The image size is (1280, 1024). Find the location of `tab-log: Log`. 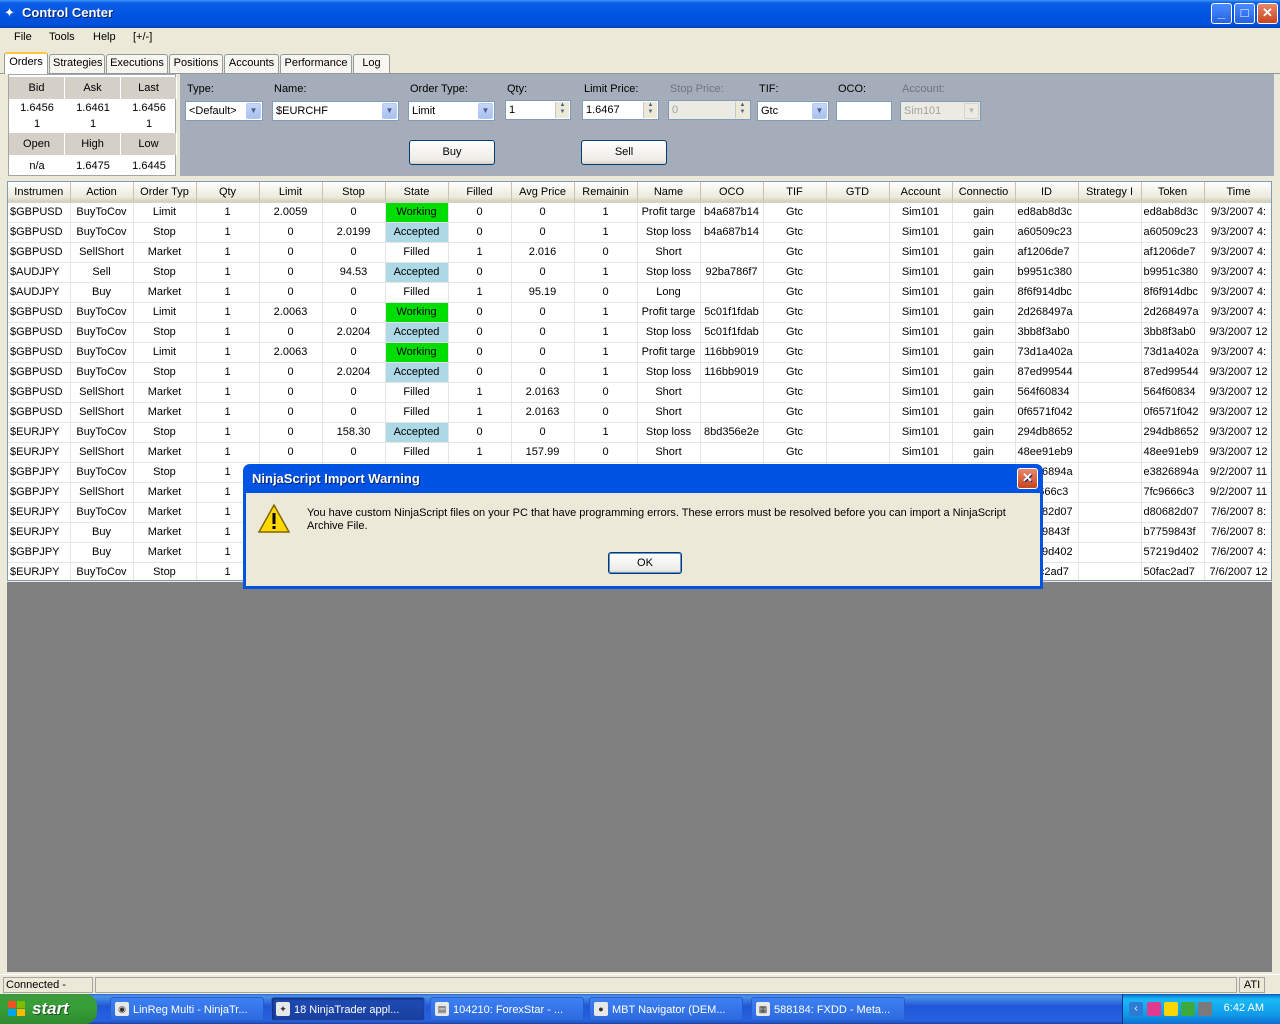

tab-log: Log is located at coordinates (371, 63).